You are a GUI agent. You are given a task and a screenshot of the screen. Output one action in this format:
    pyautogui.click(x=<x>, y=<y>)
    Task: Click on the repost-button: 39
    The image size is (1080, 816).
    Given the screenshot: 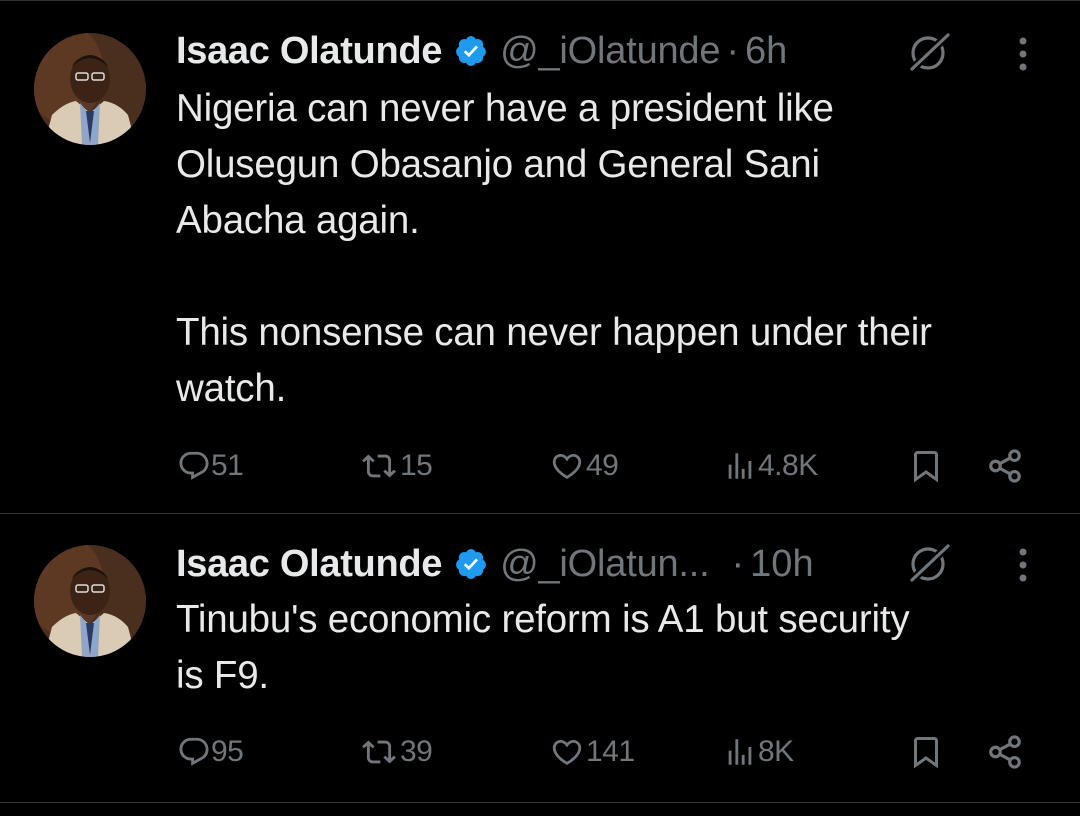 What is the action you would take?
    pyautogui.click(x=395, y=752)
    